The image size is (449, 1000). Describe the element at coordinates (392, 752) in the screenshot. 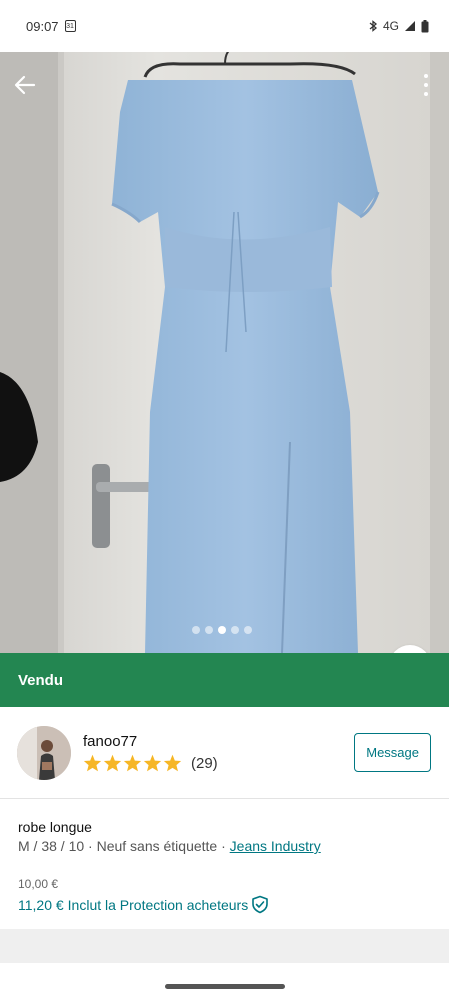

I see `message-button: Message` at that location.